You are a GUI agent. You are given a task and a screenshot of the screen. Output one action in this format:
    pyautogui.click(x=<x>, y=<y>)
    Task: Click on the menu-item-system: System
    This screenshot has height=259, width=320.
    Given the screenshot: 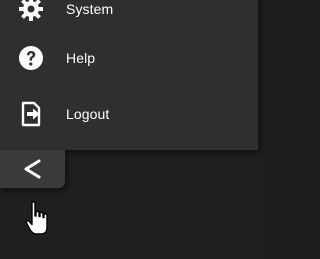 What is the action you would take?
    pyautogui.click(x=129, y=15)
    